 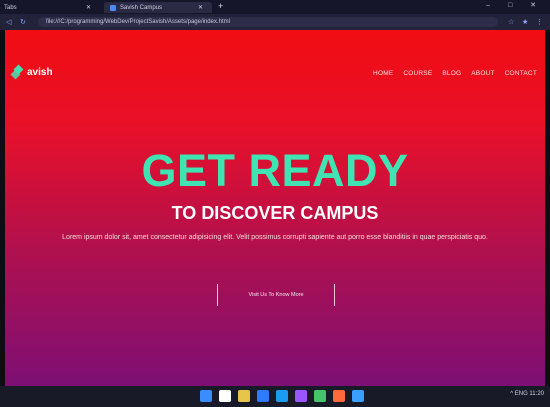 I want to click on taskbar-apps, so click(x=282, y=396).